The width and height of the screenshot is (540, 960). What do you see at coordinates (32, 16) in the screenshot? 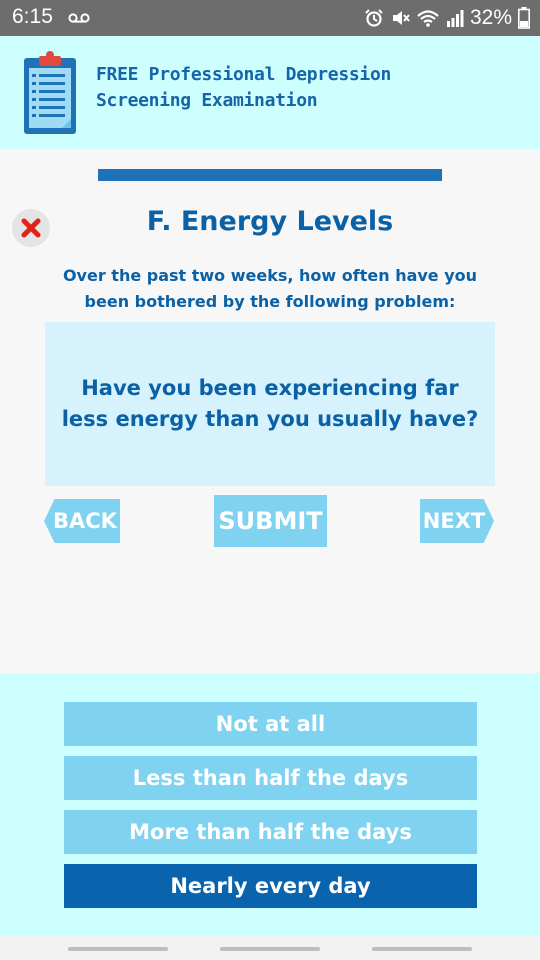
I see `status-time: 6:15` at bounding box center [32, 16].